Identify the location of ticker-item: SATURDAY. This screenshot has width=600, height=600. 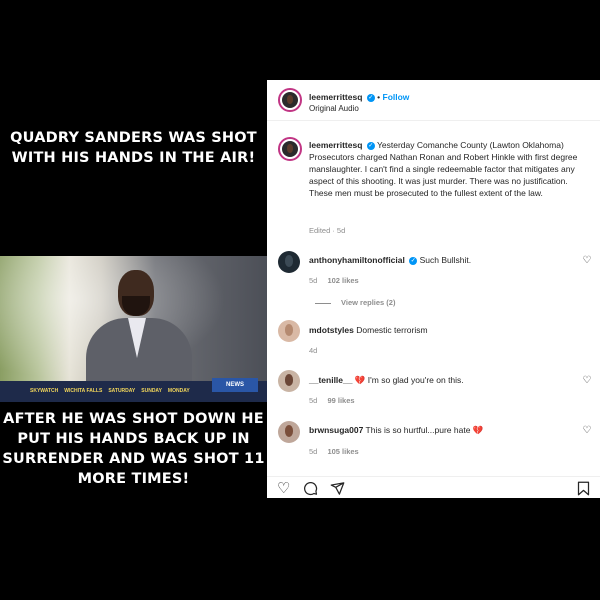
(122, 390).